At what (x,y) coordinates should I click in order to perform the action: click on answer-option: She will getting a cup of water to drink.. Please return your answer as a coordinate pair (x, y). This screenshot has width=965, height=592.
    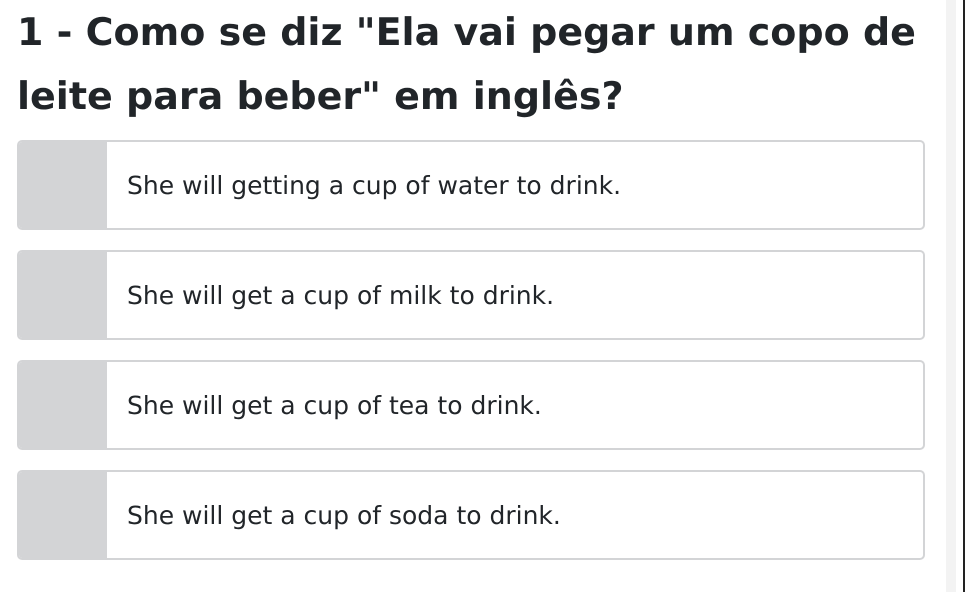
    Looking at the image, I should click on (471, 185).